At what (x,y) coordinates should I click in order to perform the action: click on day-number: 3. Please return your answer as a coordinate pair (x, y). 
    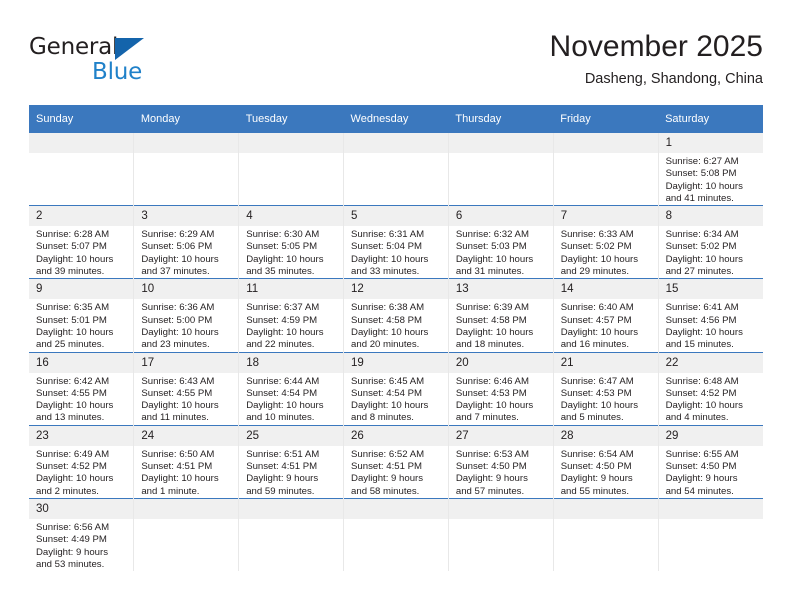
    Looking at the image, I should click on (186, 216).